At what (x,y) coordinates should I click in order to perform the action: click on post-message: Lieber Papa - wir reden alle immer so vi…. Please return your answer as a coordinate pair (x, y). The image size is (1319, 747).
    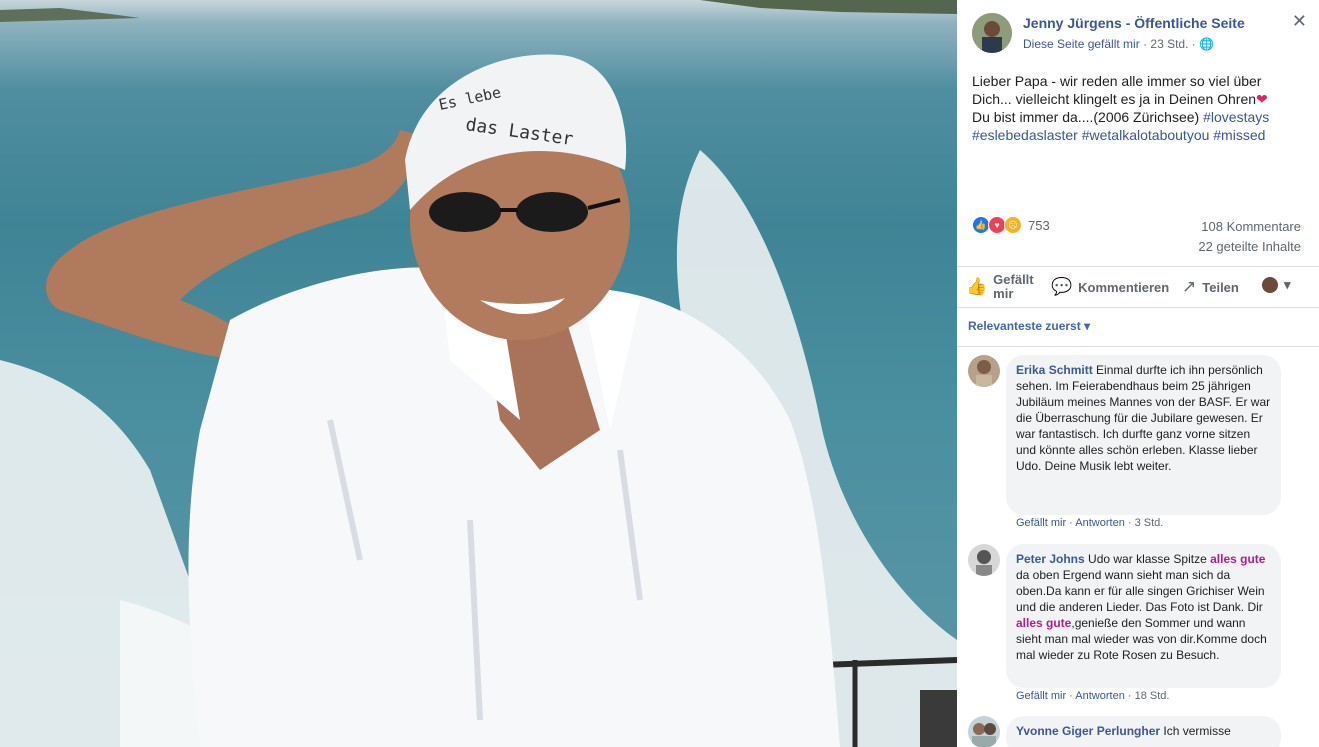
    Looking at the image, I should click on (1132, 108).